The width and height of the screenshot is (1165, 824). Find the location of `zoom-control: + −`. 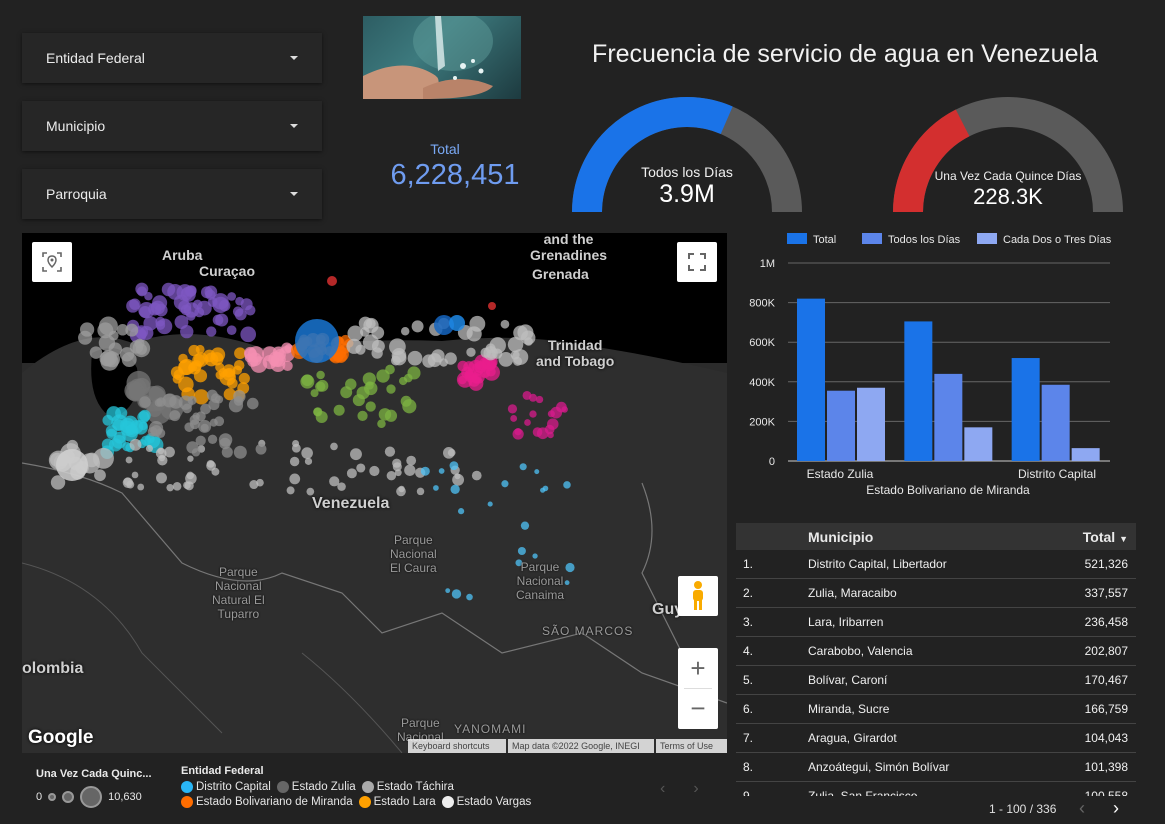

zoom-control: + − is located at coordinates (698, 688).